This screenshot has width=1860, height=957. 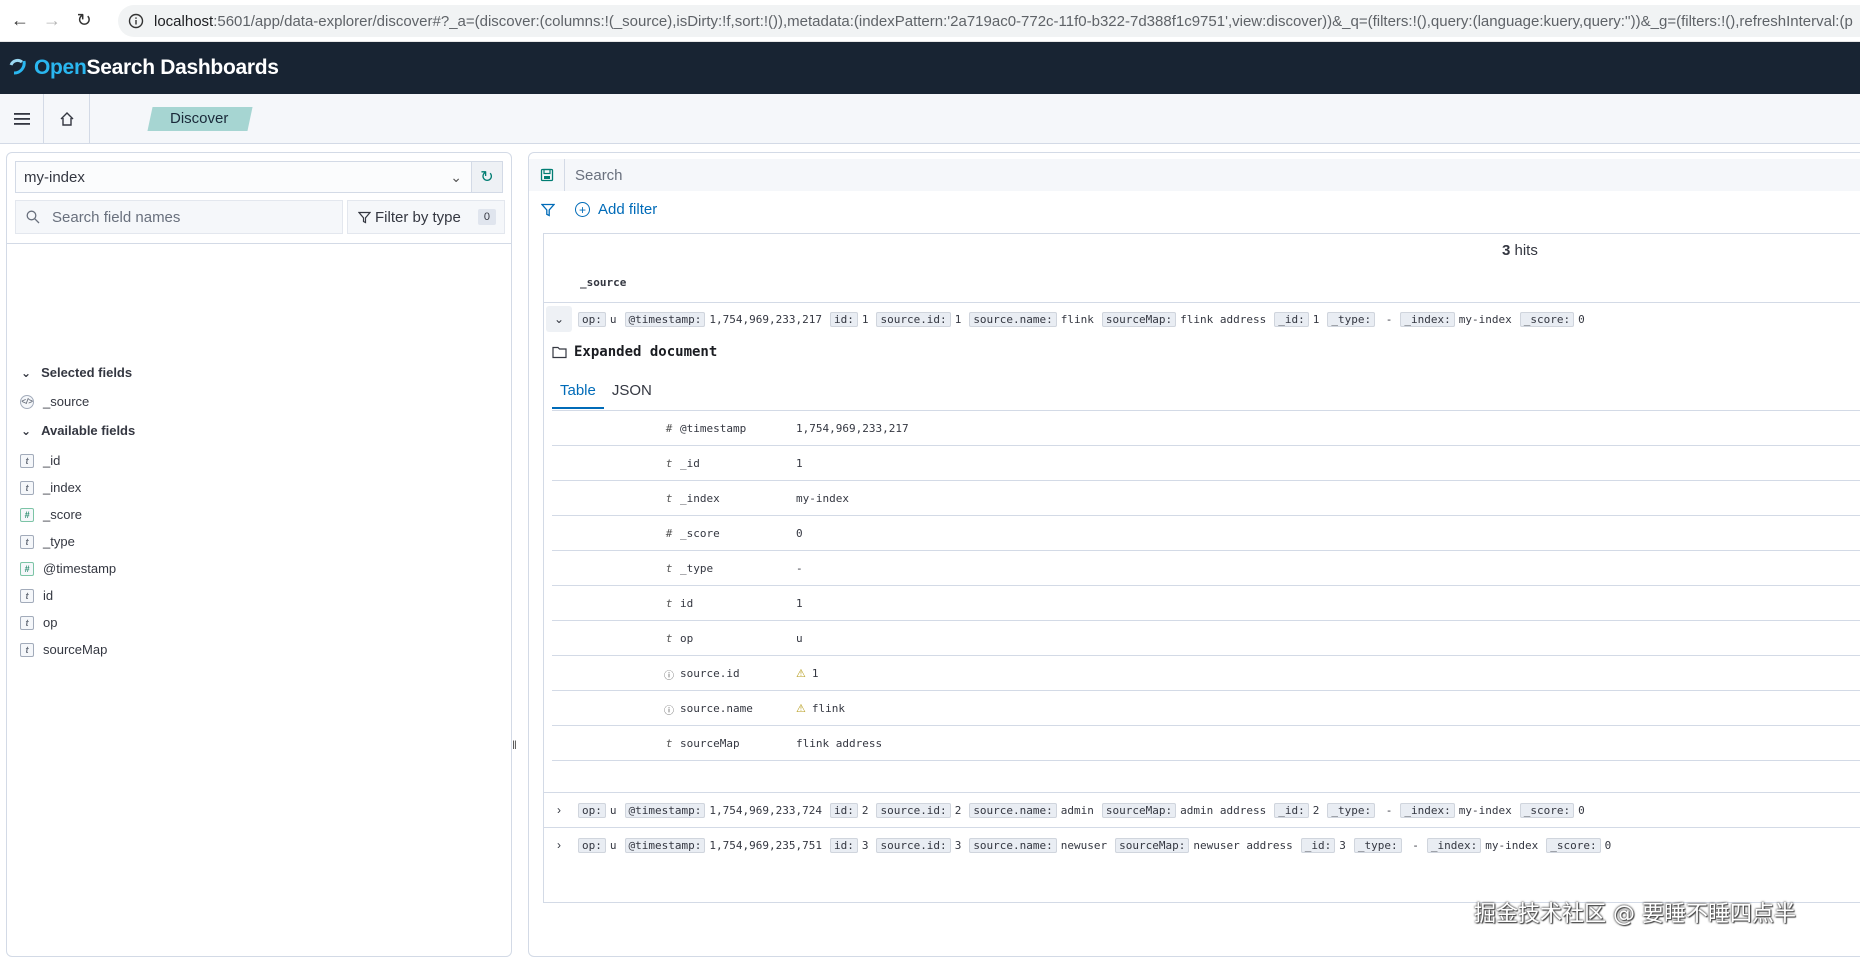 I want to click on detail-row: t id 1, so click(x=1206, y=603).